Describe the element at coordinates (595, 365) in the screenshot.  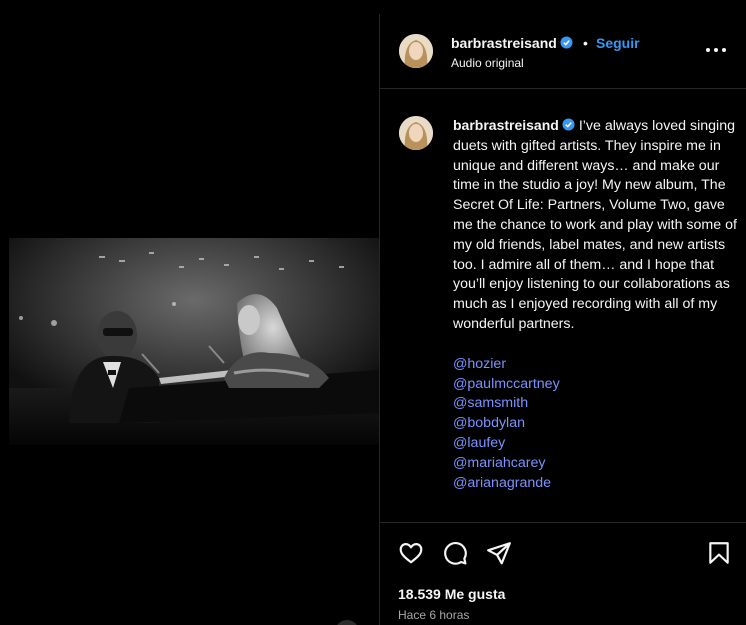
I see `mention-link: @hozier` at that location.